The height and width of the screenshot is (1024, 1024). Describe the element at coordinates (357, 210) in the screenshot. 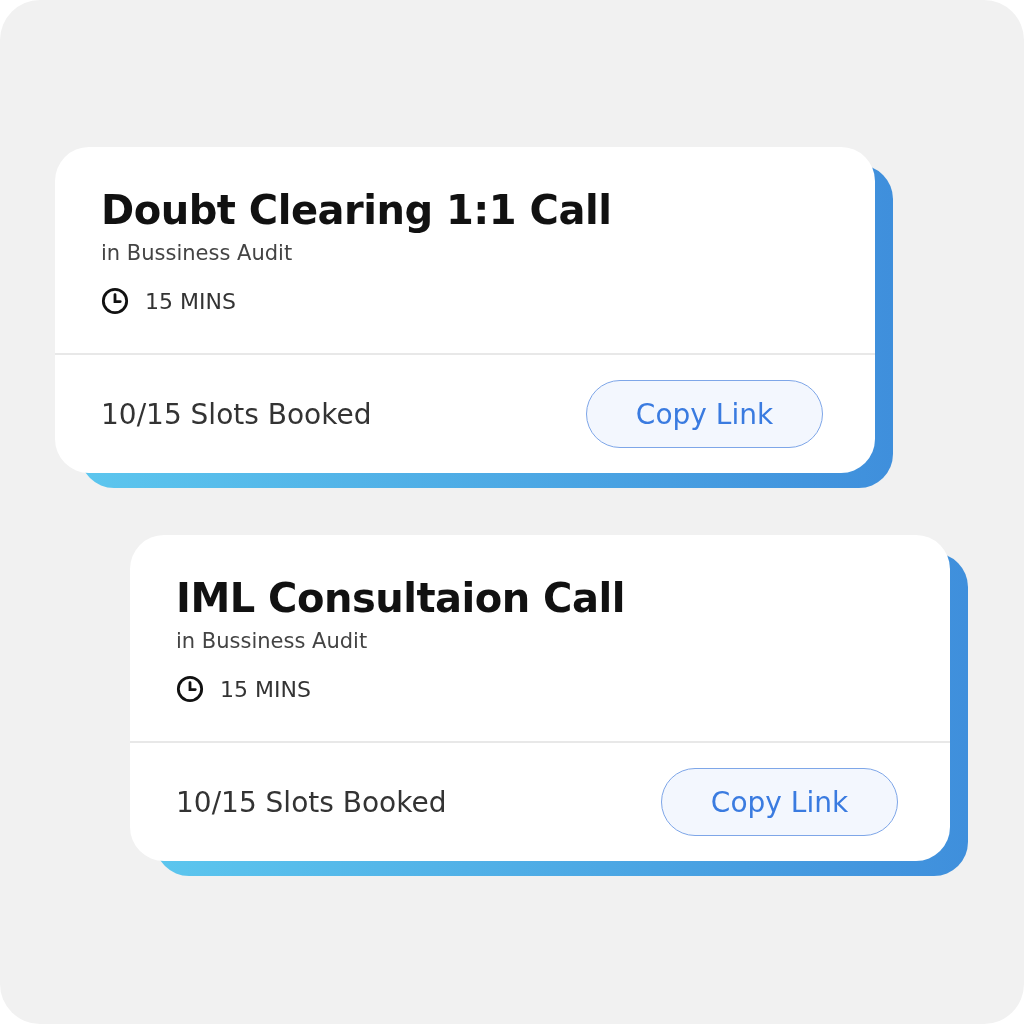

I see `event-title: Doubt Clearing 1:1 Call` at that location.